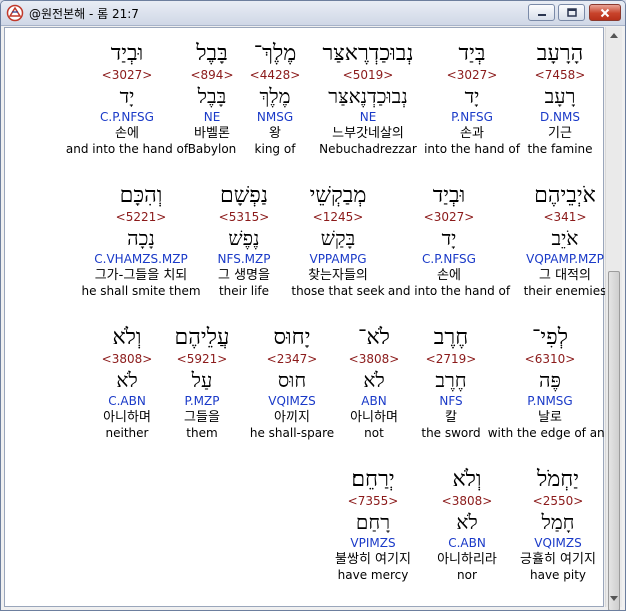 This screenshot has height=611, width=626. I want to click on strong-number: <3808>, so click(127, 359).